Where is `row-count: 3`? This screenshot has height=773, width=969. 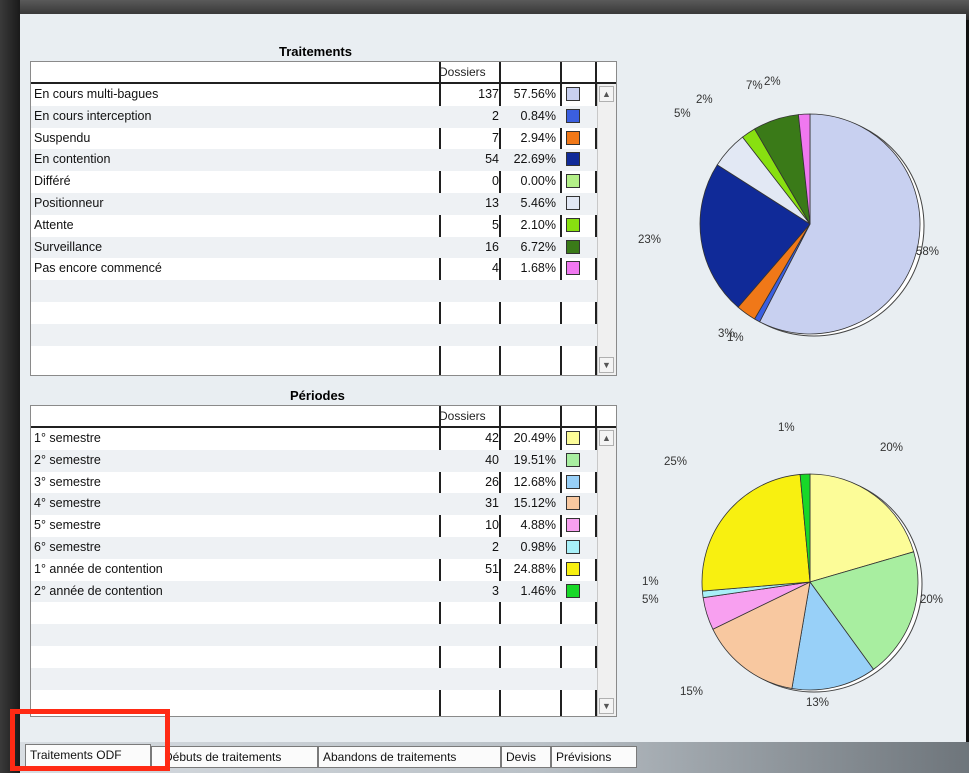
row-count: 3 is located at coordinates (495, 590).